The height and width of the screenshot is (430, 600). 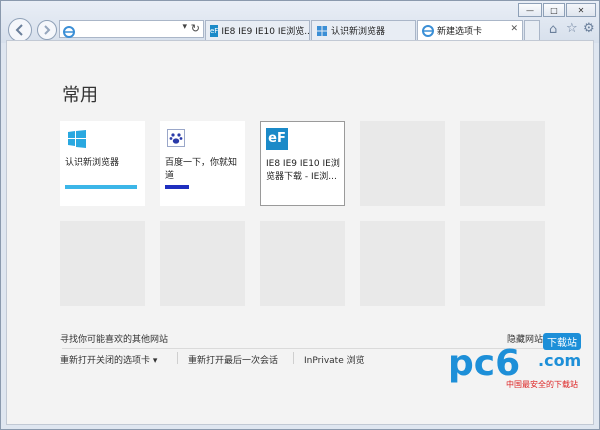 What do you see at coordinates (201, 169) in the screenshot?
I see `tile-label: 百度一下，你就知道` at bounding box center [201, 169].